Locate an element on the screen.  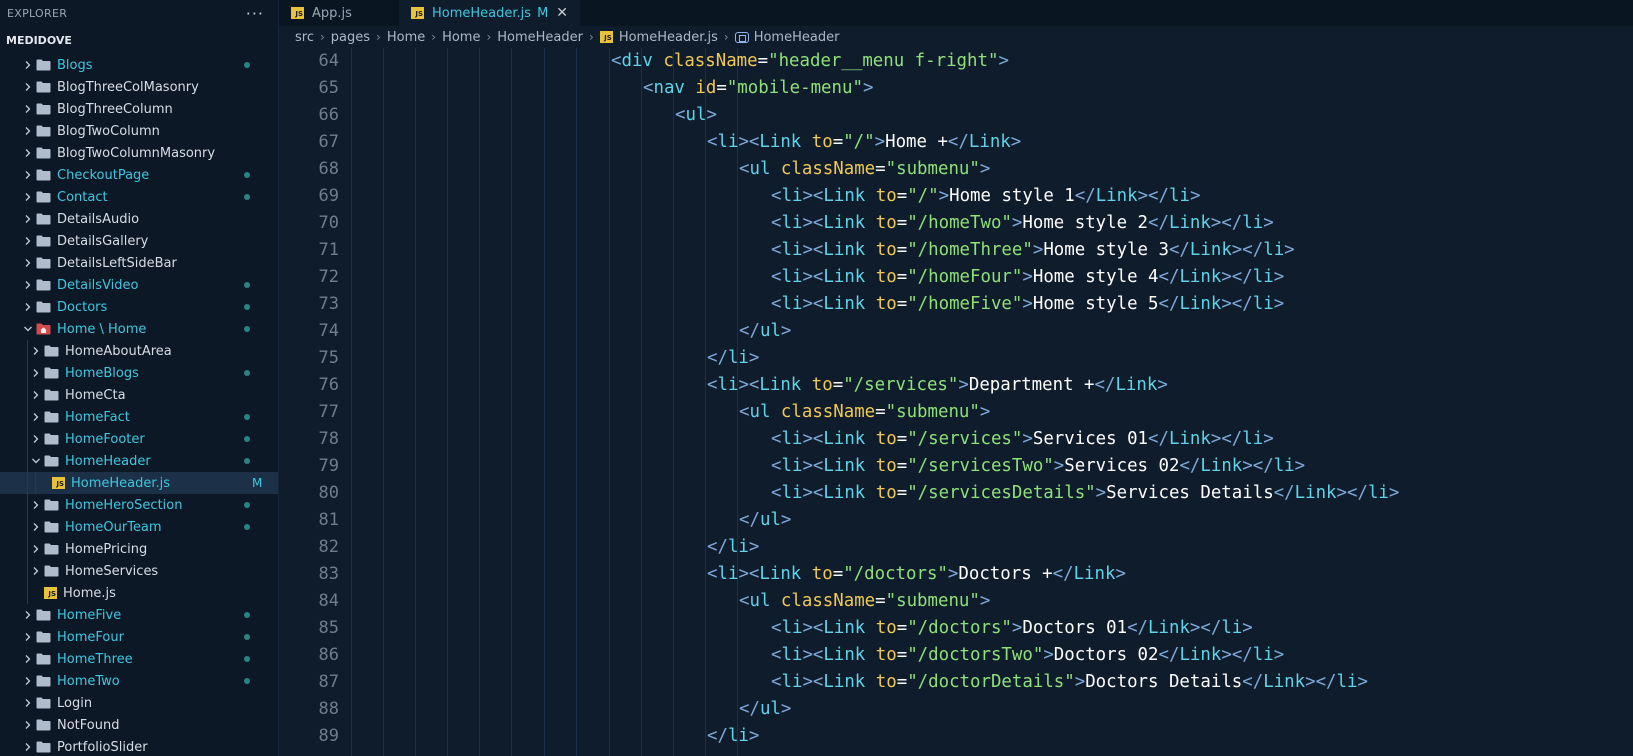
explorer-folder-item: HomeServices is located at coordinates (139, 571).